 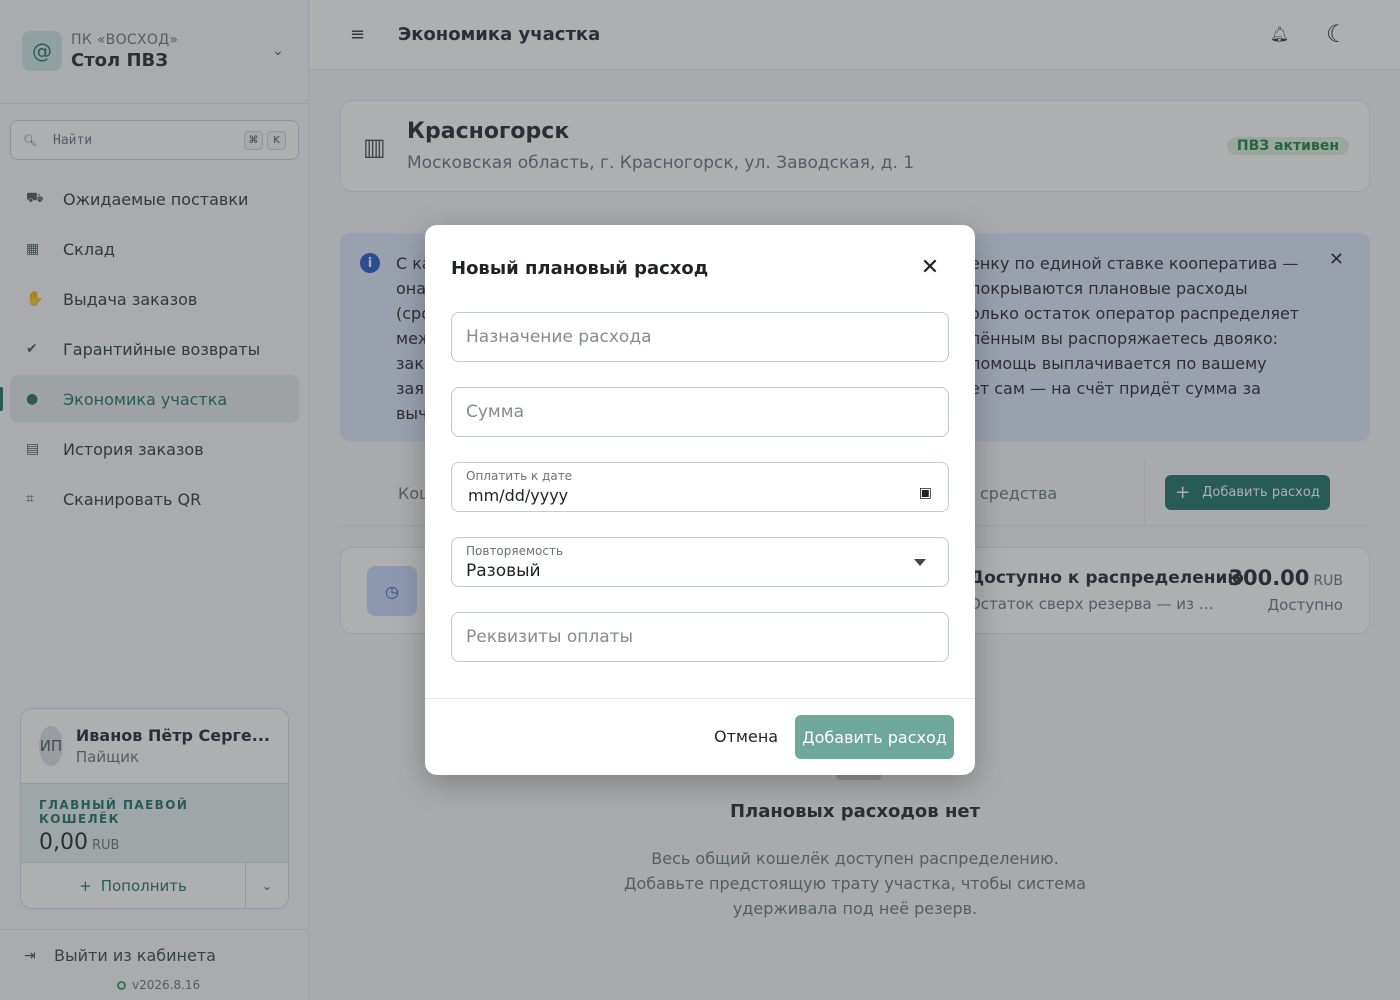 I want to click on amount-placeholder: Сумма, so click(x=495, y=412).